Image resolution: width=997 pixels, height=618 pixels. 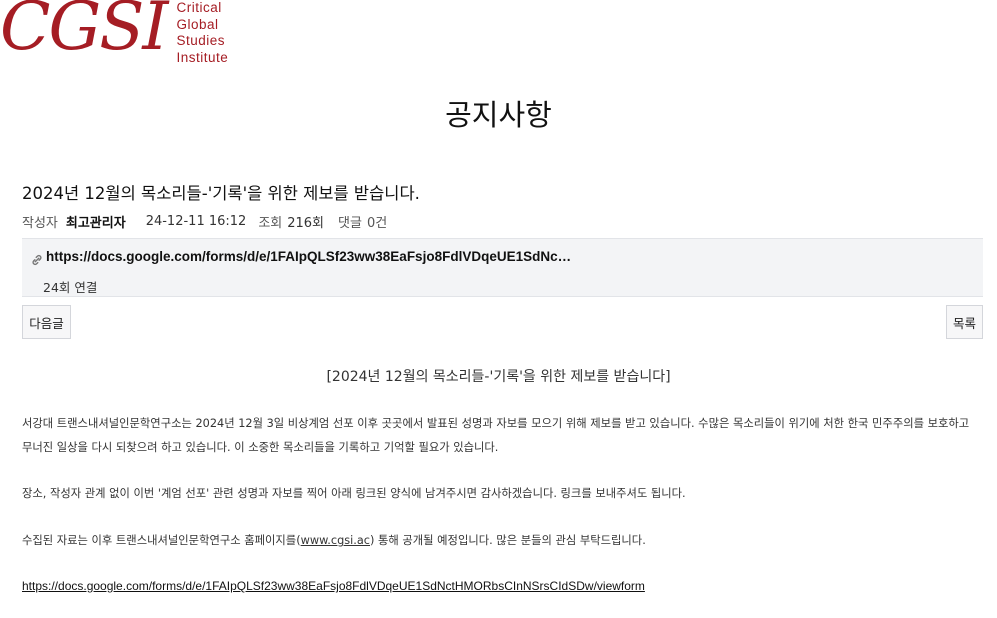 What do you see at coordinates (508, 540) in the screenshot?
I see `paragraph-3-text-after: ) 통해 공개될 예정입니다. 많은 분들의 관심 부탁드립니다.` at bounding box center [508, 540].